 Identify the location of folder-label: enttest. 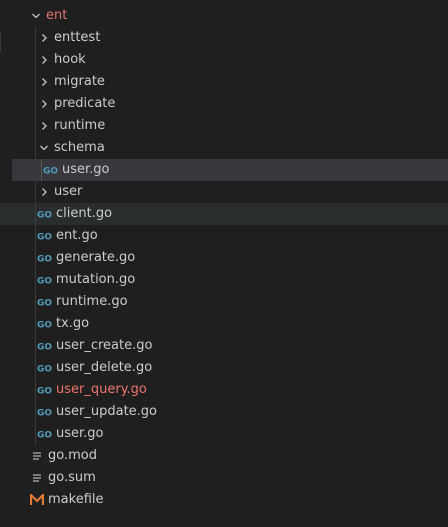
(77, 37).